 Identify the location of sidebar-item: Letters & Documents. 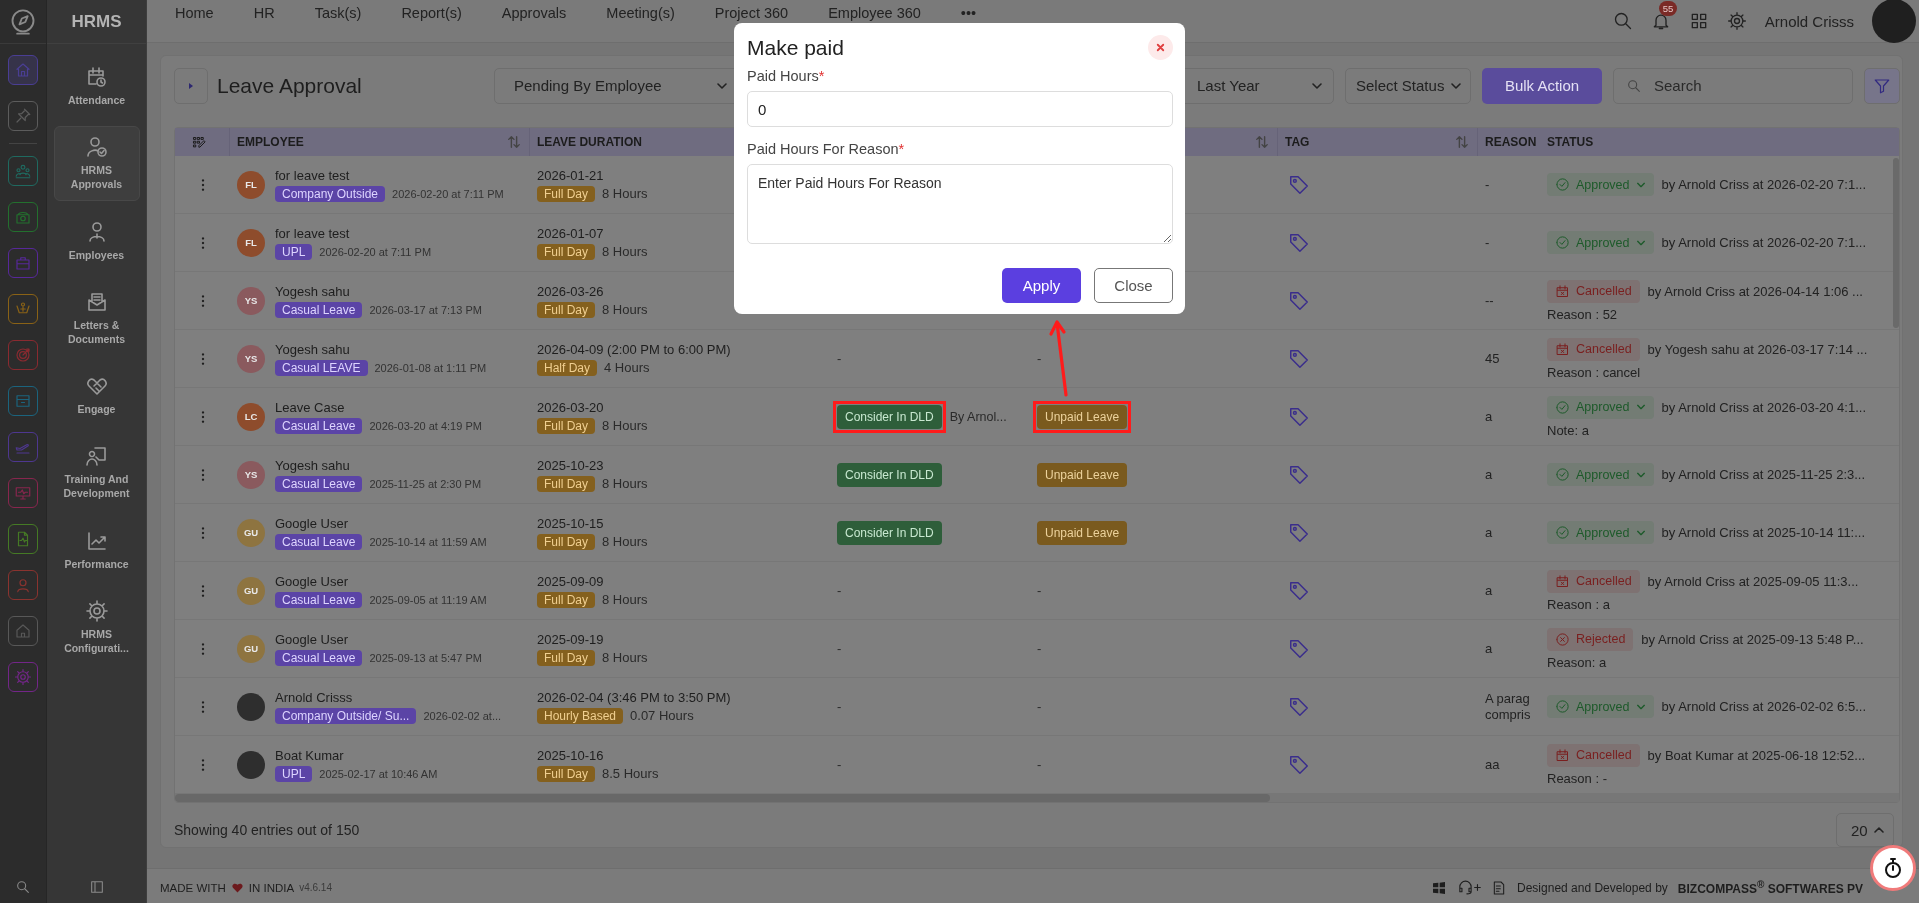
(96, 318).